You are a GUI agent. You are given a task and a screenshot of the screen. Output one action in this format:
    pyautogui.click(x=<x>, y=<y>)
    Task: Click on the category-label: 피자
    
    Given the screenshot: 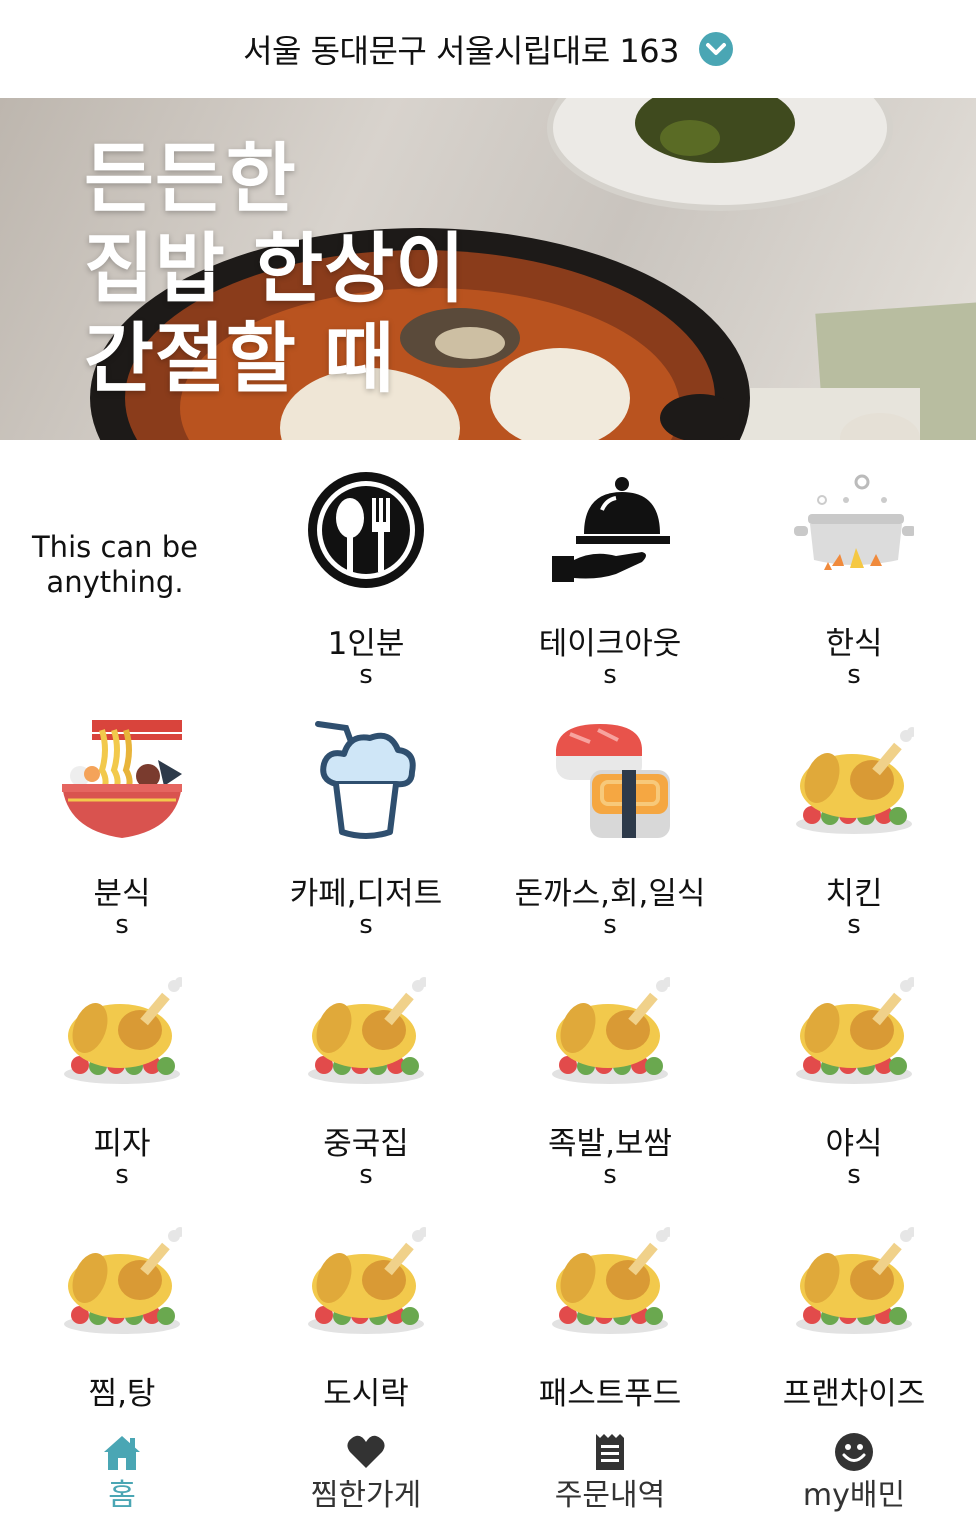 What is the action you would take?
    pyautogui.click(x=122, y=1144)
    